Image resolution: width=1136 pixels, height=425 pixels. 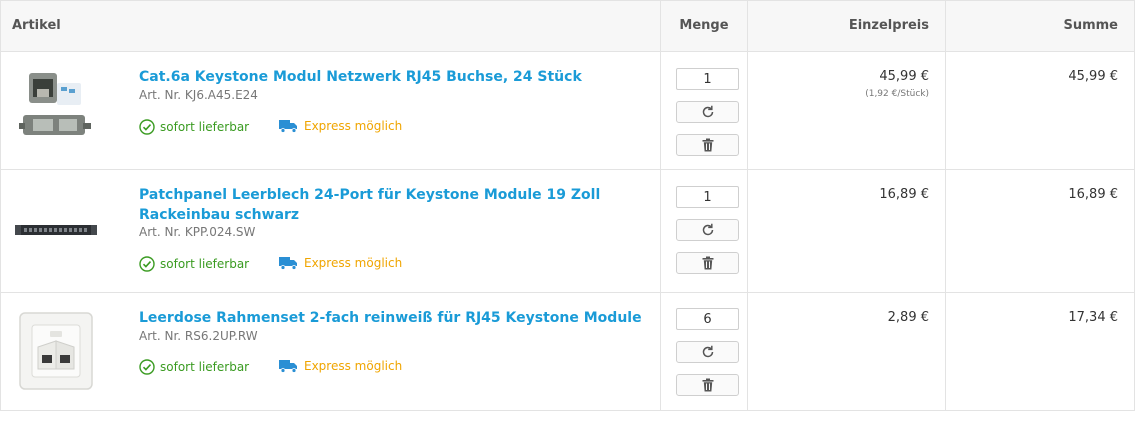 What do you see at coordinates (897, 94) in the screenshot?
I see `unit-price-per-piece: (1,92 €/Stück)` at bounding box center [897, 94].